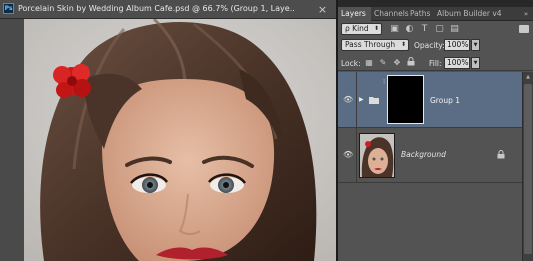 This screenshot has height=261, width=533. What do you see at coordinates (457, 63) in the screenshot?
I see `fill-input: 100%` at bounding box center [457, 63].